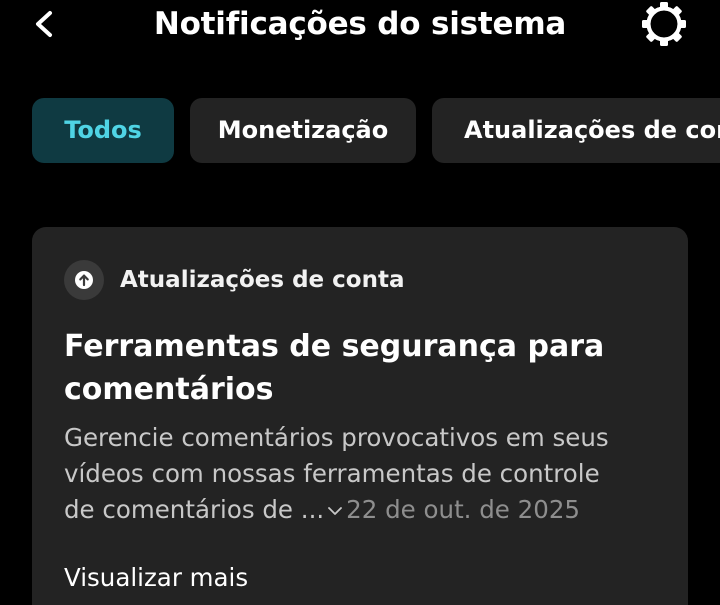  I want to click on gear-icon, so click(664, 24).